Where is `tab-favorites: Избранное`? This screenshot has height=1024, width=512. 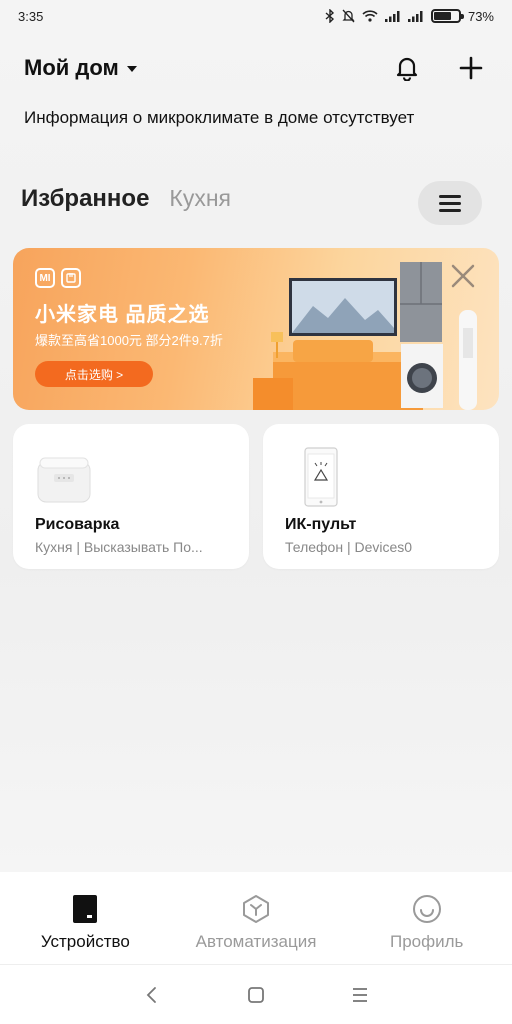
tab-favorites: Избранное is located at coordinates (85, 199).